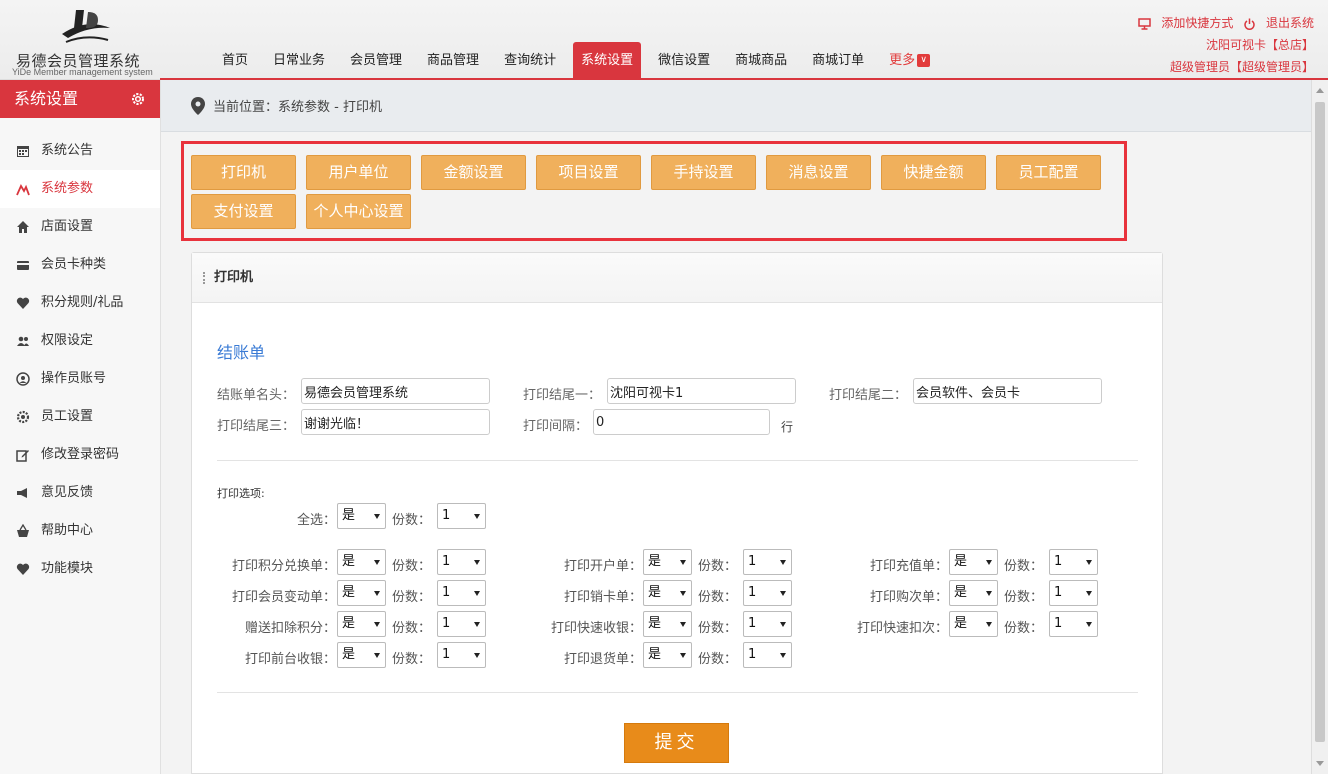  I want to click on sidebar-item-label: 意见反馈, so click(67, 492).